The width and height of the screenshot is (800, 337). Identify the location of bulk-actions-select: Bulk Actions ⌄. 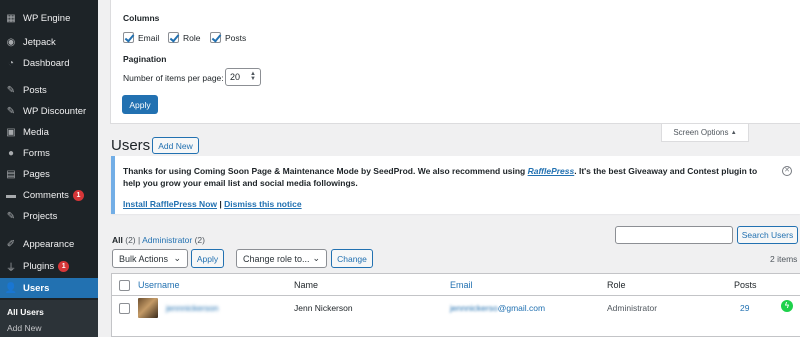
(150, 258).